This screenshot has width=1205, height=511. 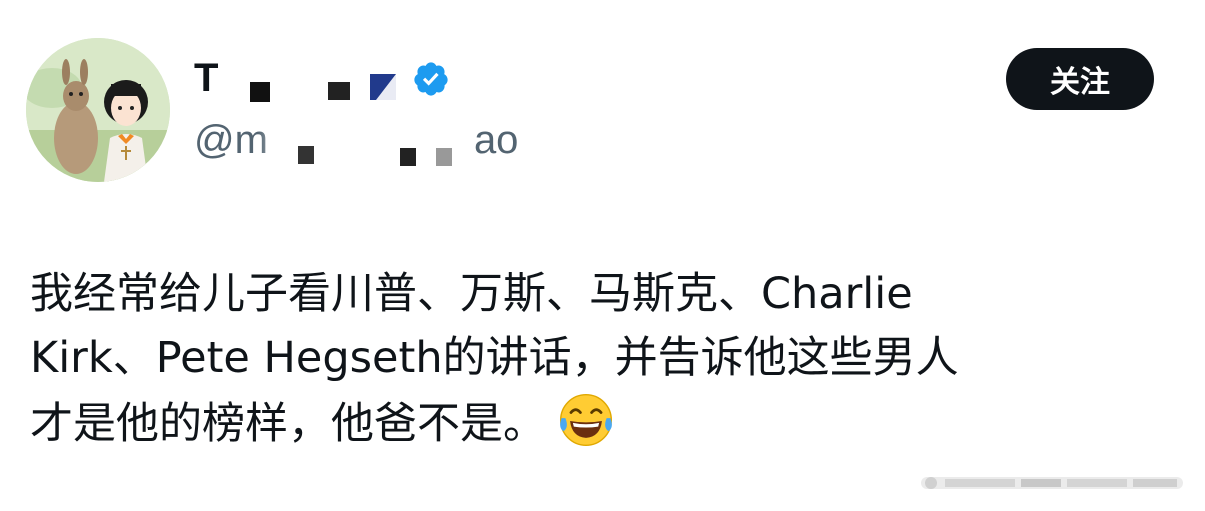 I want to click on flag-emoji-icon, so click(x=383, y=87).